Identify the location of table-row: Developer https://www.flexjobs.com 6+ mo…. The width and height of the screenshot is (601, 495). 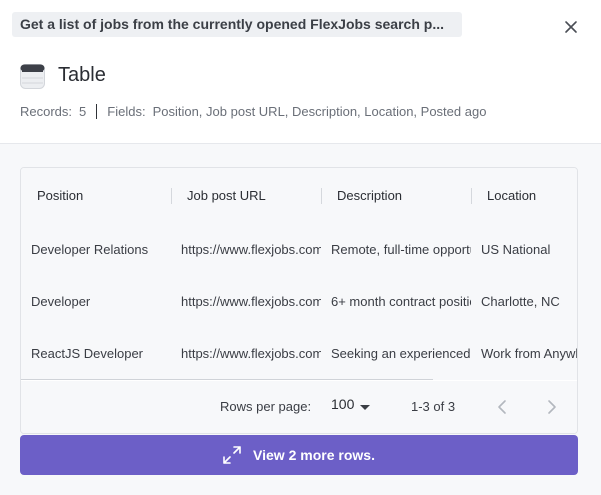
(299, 302).